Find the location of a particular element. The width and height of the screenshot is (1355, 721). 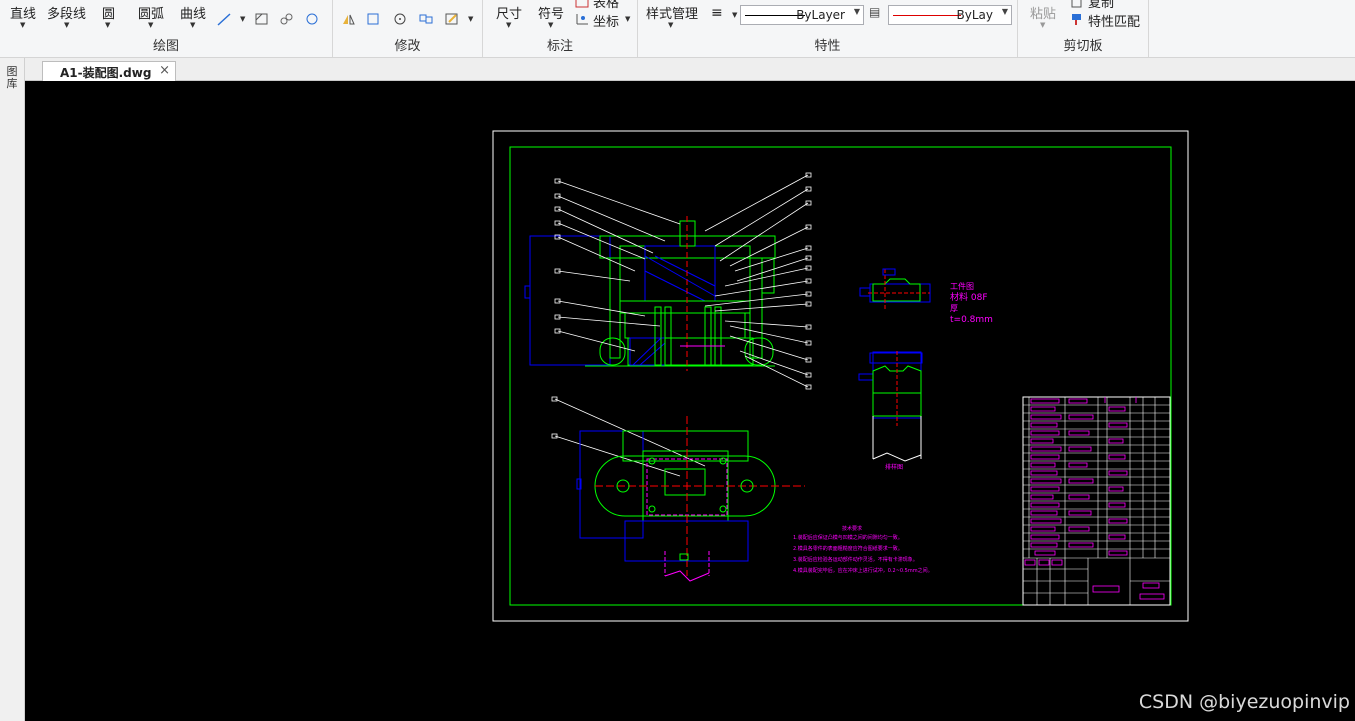

tech-req-item-3: 3.装配后应检验各运动部件动作灵活，不得有卡滞现象。 is located at coordinates (855, 559).